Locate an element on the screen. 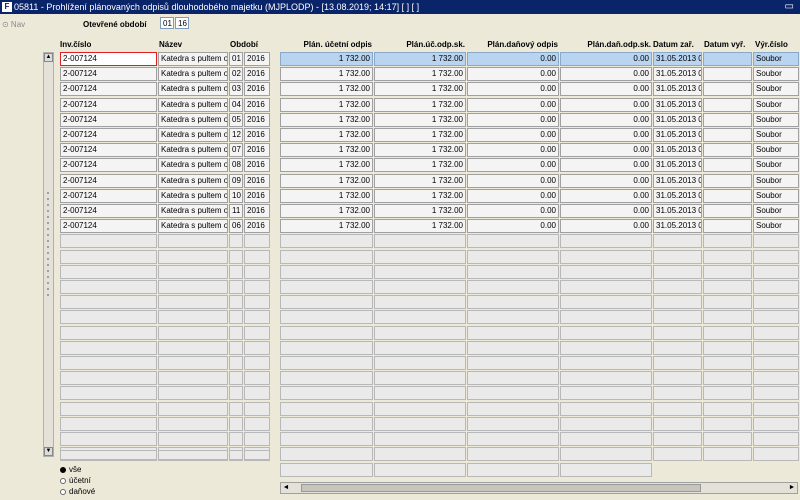  cell-period-month: 11 is located at coordinates (236, 211).